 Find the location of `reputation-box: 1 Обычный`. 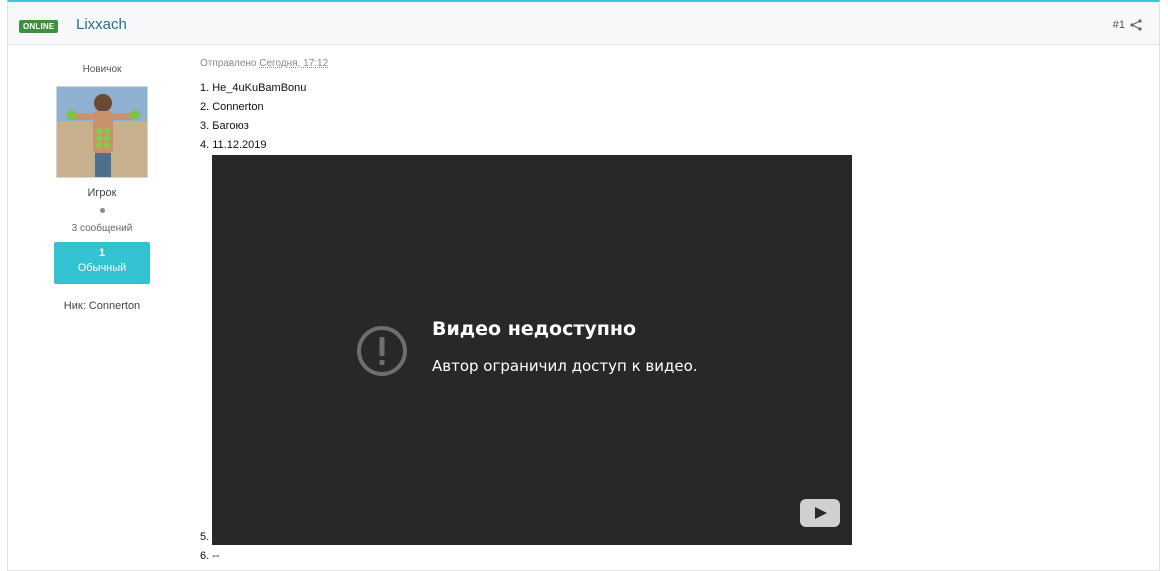

reputation-box: 1 Обычный is located at coordinates (102, 263).